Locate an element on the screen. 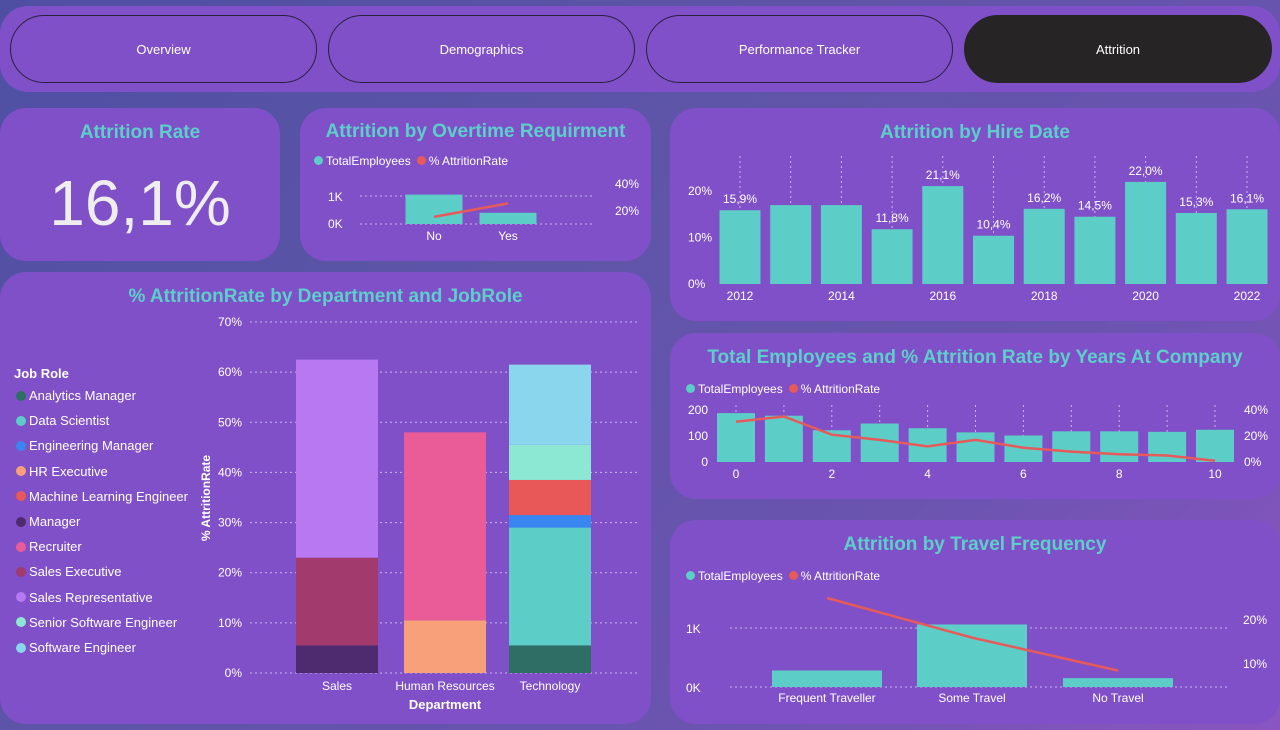  x-tick-label: 2022 is located at coordinates (1247, 296).